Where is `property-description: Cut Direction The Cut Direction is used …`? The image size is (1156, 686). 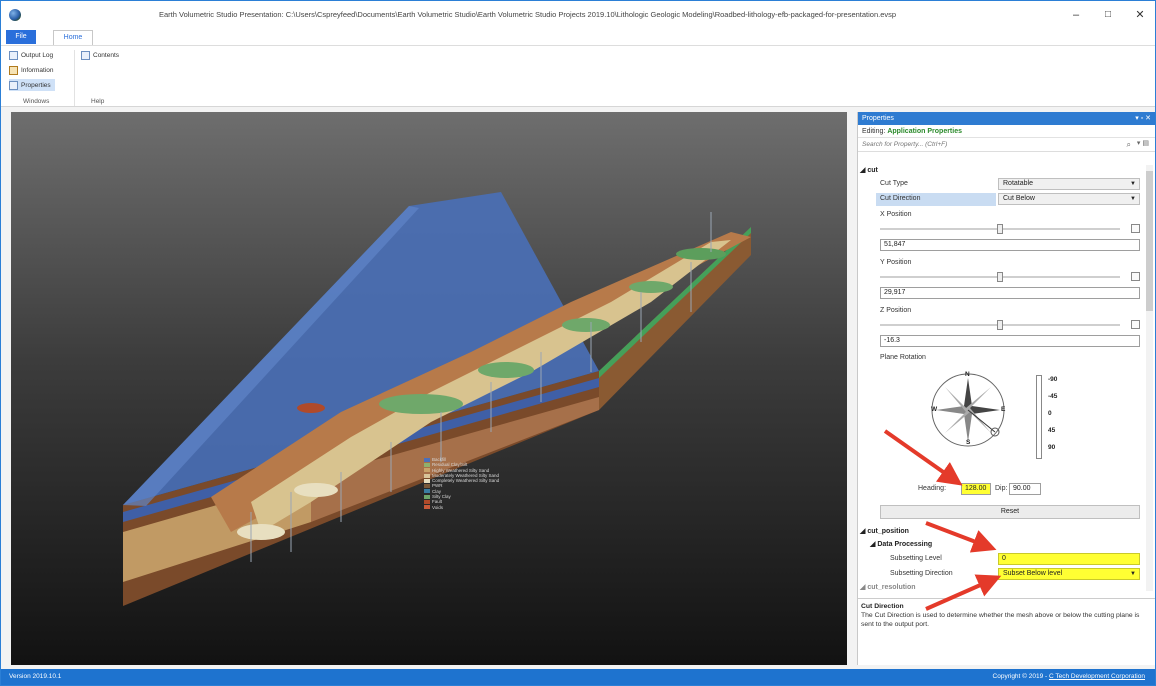
property-description: Cut Direction The Cut Direction is used … is located at coordinates (1006, 625).